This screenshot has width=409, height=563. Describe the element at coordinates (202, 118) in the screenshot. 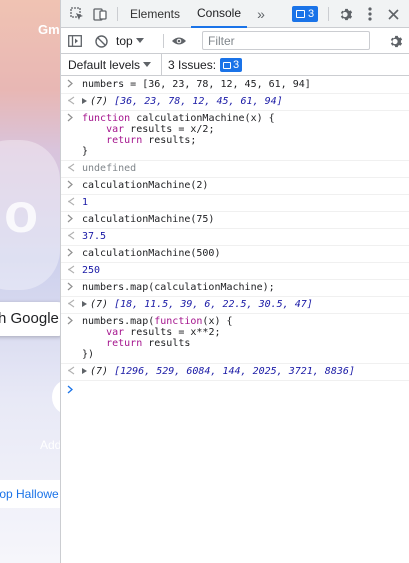

I see `code-text: calculationMachine(x) {` at that location.